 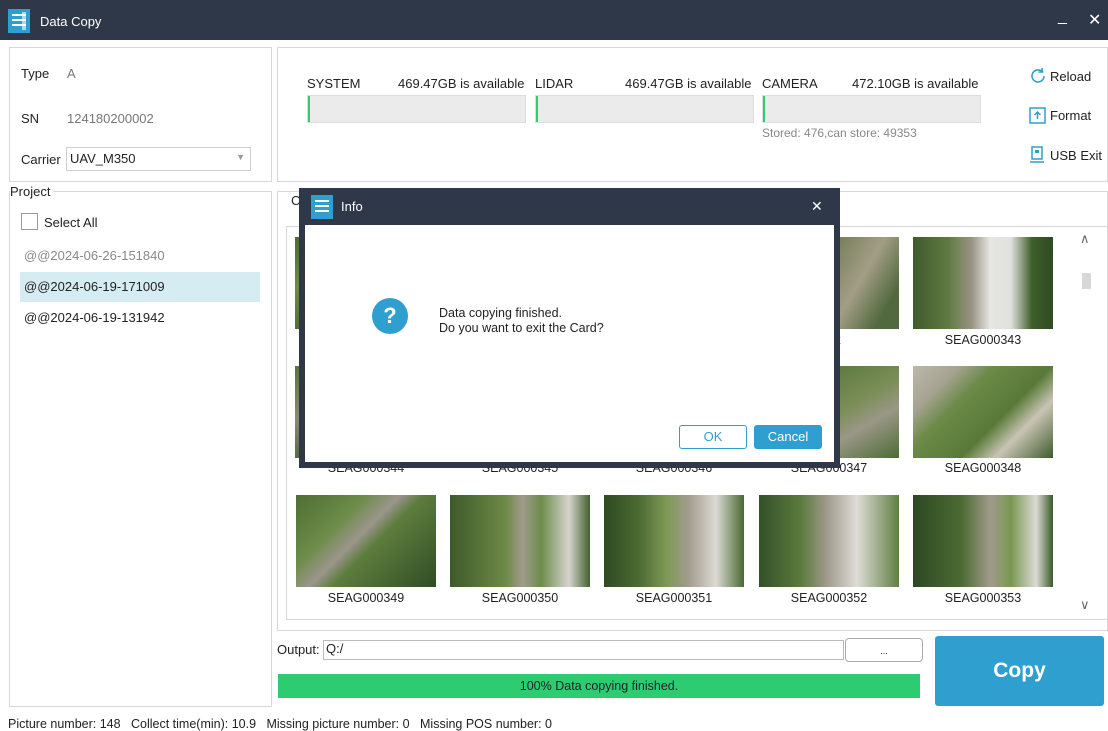 I want to click on system-storage-bar, so click(x=416, y=109).